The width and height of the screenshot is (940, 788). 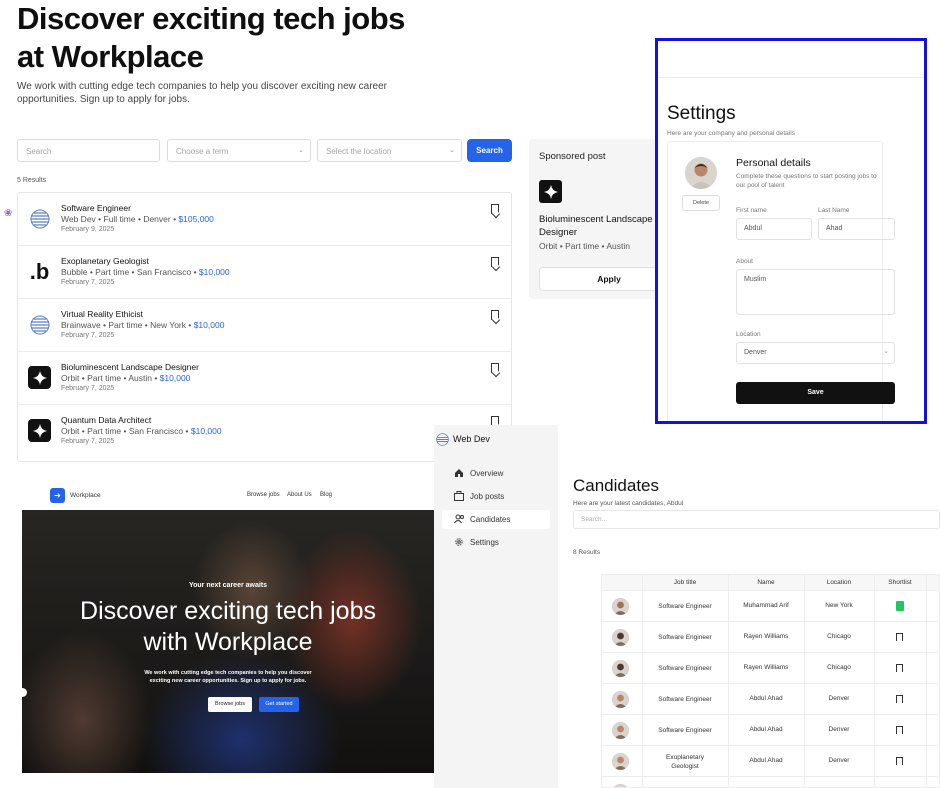 I want to click on sidebar-item-candidates: Candidates, so click(x=496, y=519).